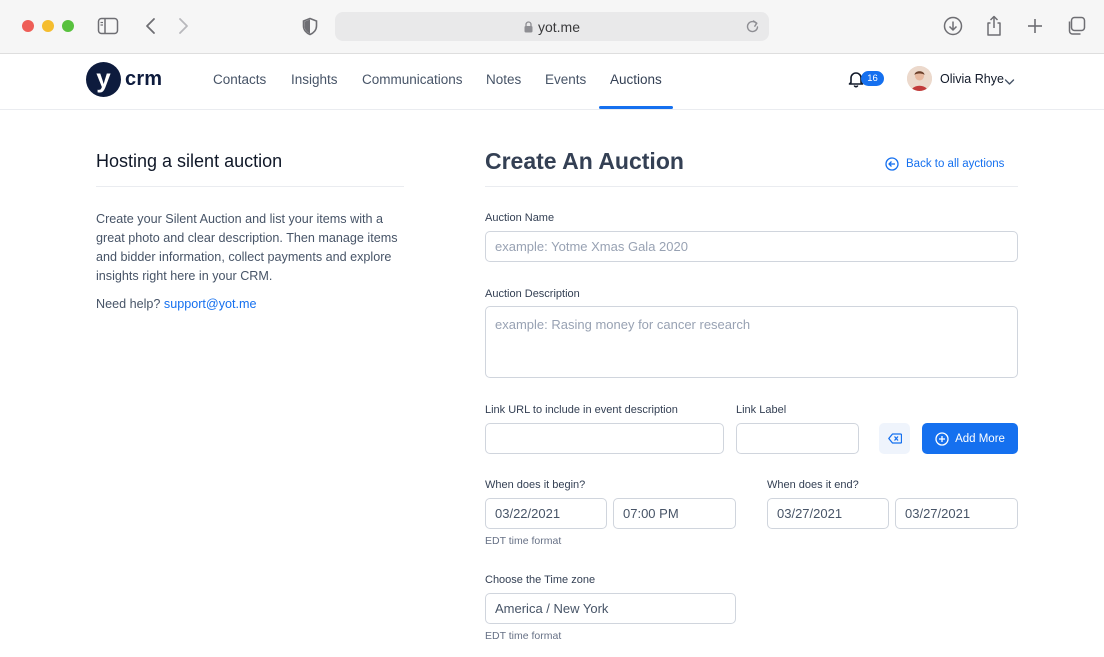 The image size is (1104, 657). What do you see at coordinates (124, 79) in the screenshot?
I see `logo: y crm` at bounding box center [124, 79].